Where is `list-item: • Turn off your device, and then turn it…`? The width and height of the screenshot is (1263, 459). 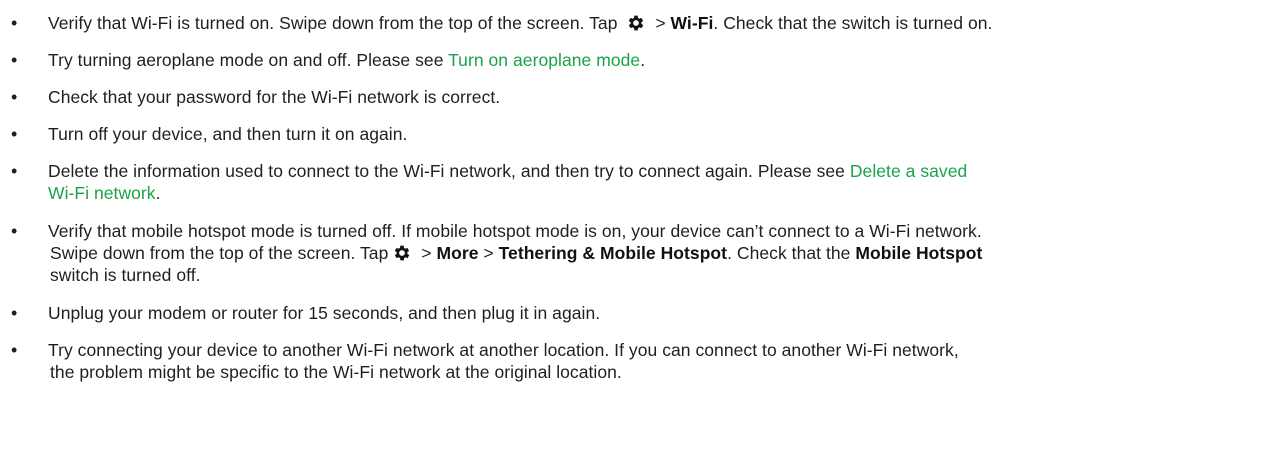 list-item: • Turn off your device, and then turn it… is located at coordinates (631, 134).